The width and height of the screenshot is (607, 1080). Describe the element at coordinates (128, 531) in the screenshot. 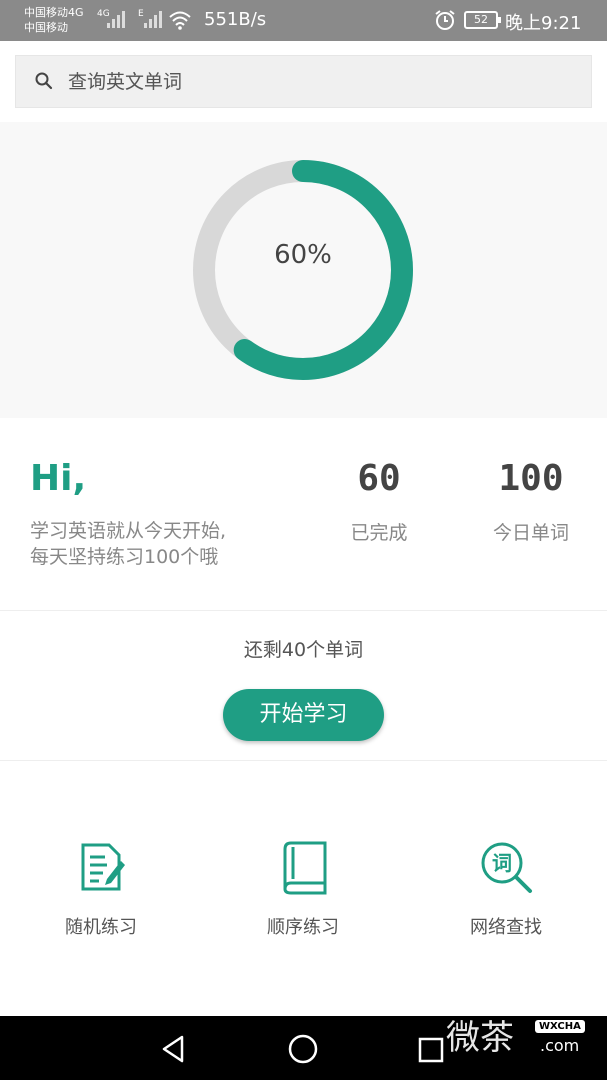

I see `motto-line-1: 学习英语就从今天开始,` at that location.